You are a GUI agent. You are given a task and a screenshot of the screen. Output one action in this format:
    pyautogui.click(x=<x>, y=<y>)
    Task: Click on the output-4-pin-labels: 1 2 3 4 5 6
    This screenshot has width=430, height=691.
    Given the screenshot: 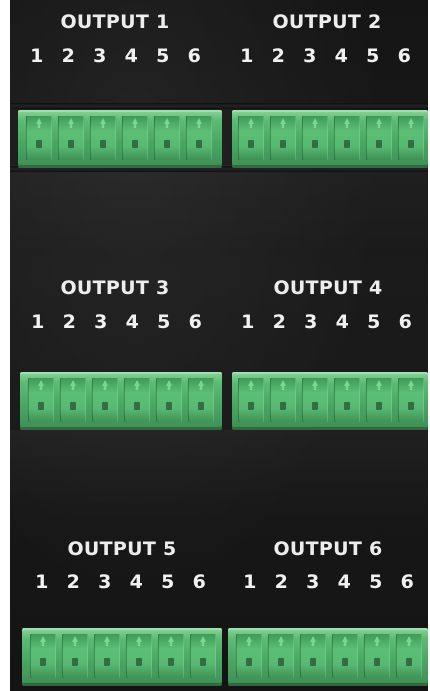 What is the action you would take?
    pyautogui.click(x=326, y=322)
    